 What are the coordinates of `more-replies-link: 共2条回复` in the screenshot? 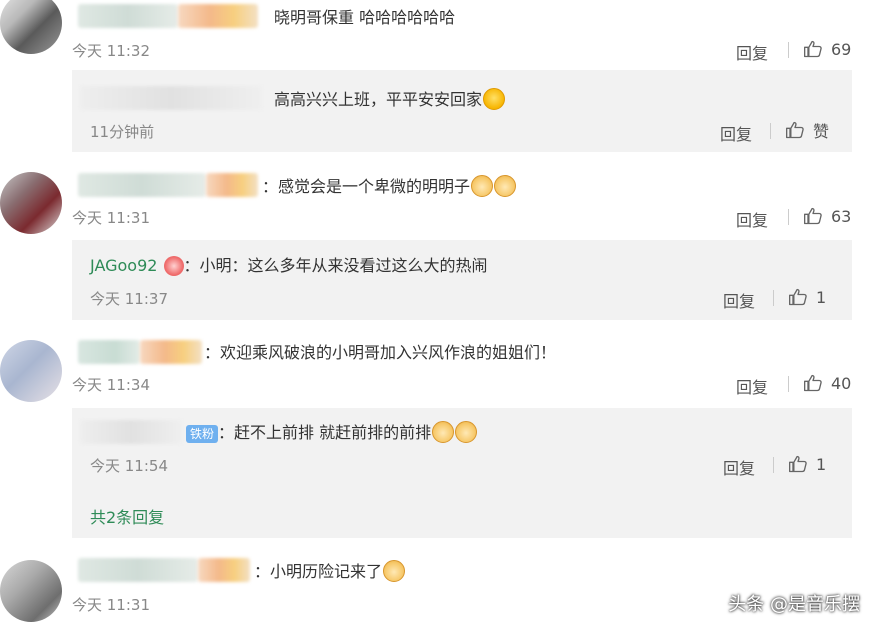 It's located at (127, 516).